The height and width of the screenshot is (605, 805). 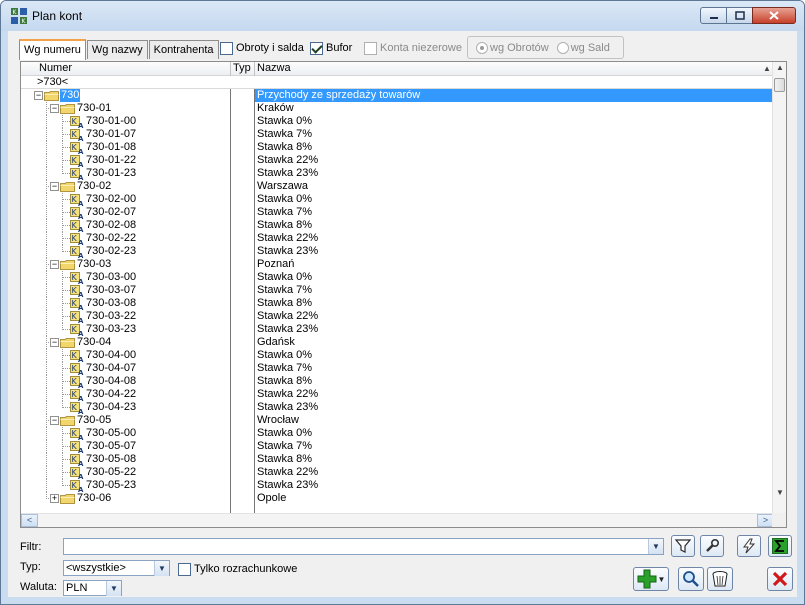 I want to click on table-row: K A 730-05-23 Stawka 23%, so click(x=397, y=485).